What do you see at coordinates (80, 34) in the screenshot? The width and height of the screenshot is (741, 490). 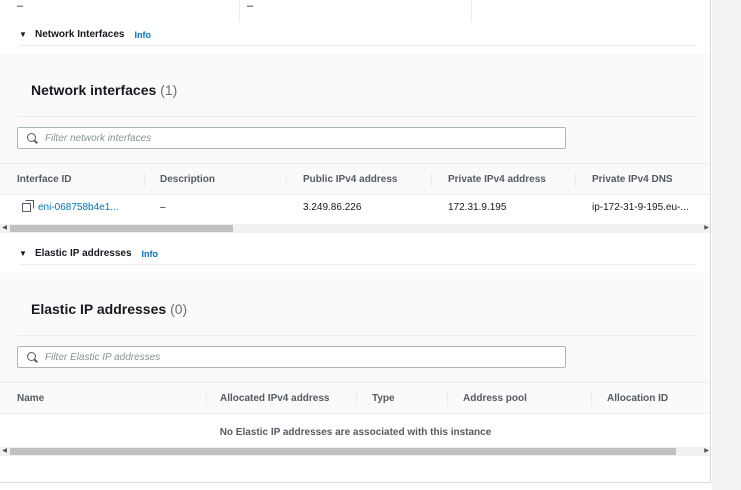 I see `section-title: Network Interfaces` at bounding box center [80, 34].